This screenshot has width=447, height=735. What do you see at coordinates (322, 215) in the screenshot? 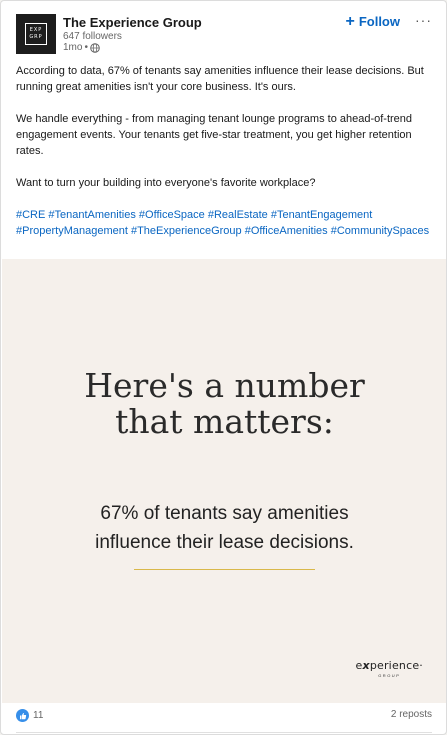
I see `hashtag-link: #TenantEngagement` at bounding box center [322, 215].